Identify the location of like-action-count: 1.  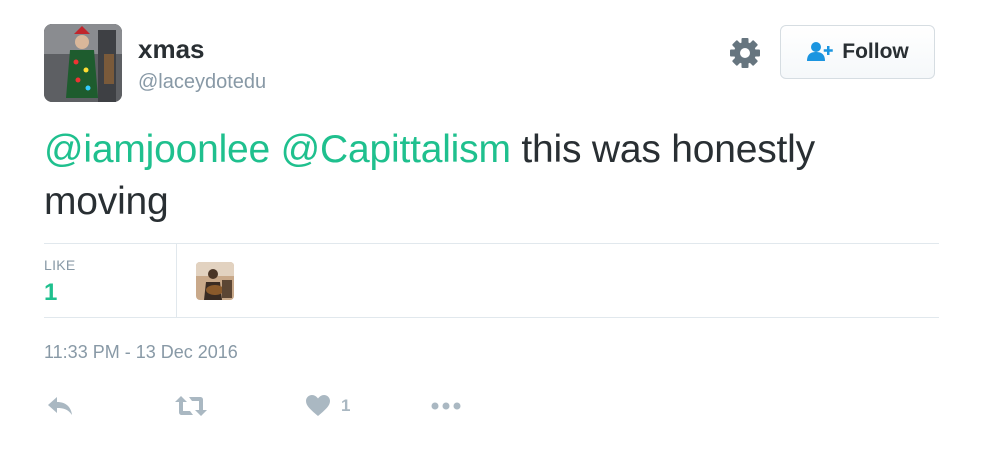
(346, 405).